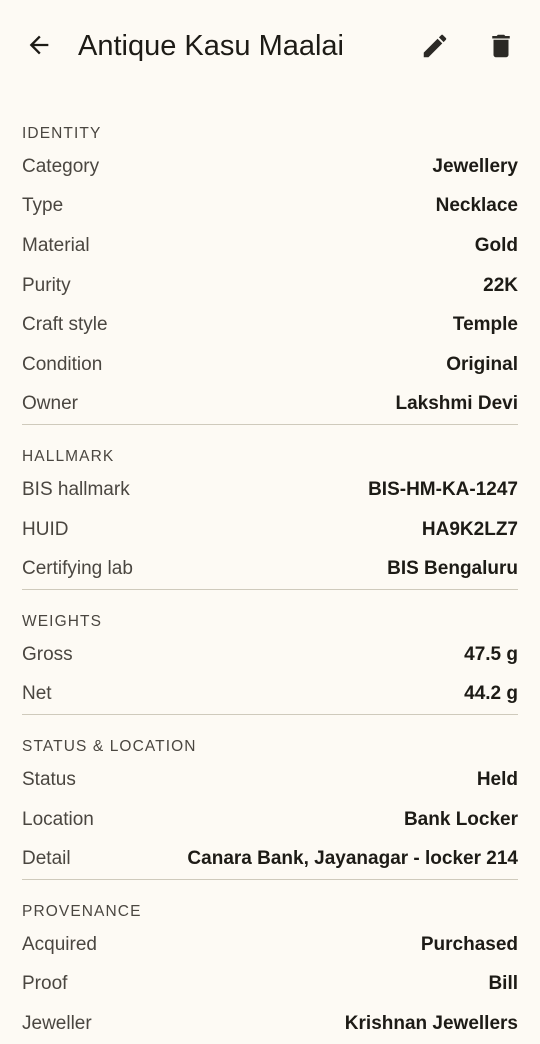 The image size is (540, 1044). Describe the element at coordinates (61, 166) in the screenshot. I see `row-label: Category` at that location.